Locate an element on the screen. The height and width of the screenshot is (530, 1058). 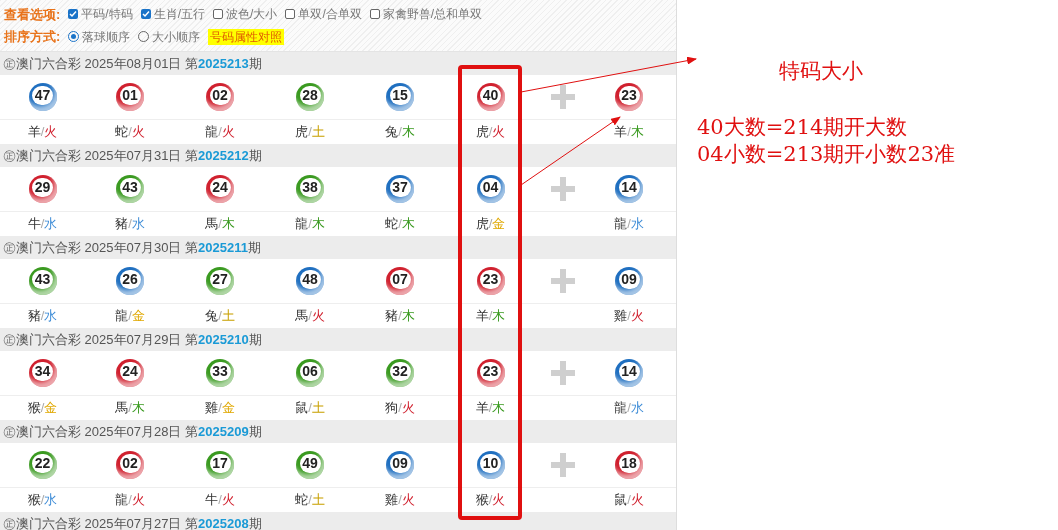
checkbox-label: 生肖/五行 is located at coordinates (179, 14).